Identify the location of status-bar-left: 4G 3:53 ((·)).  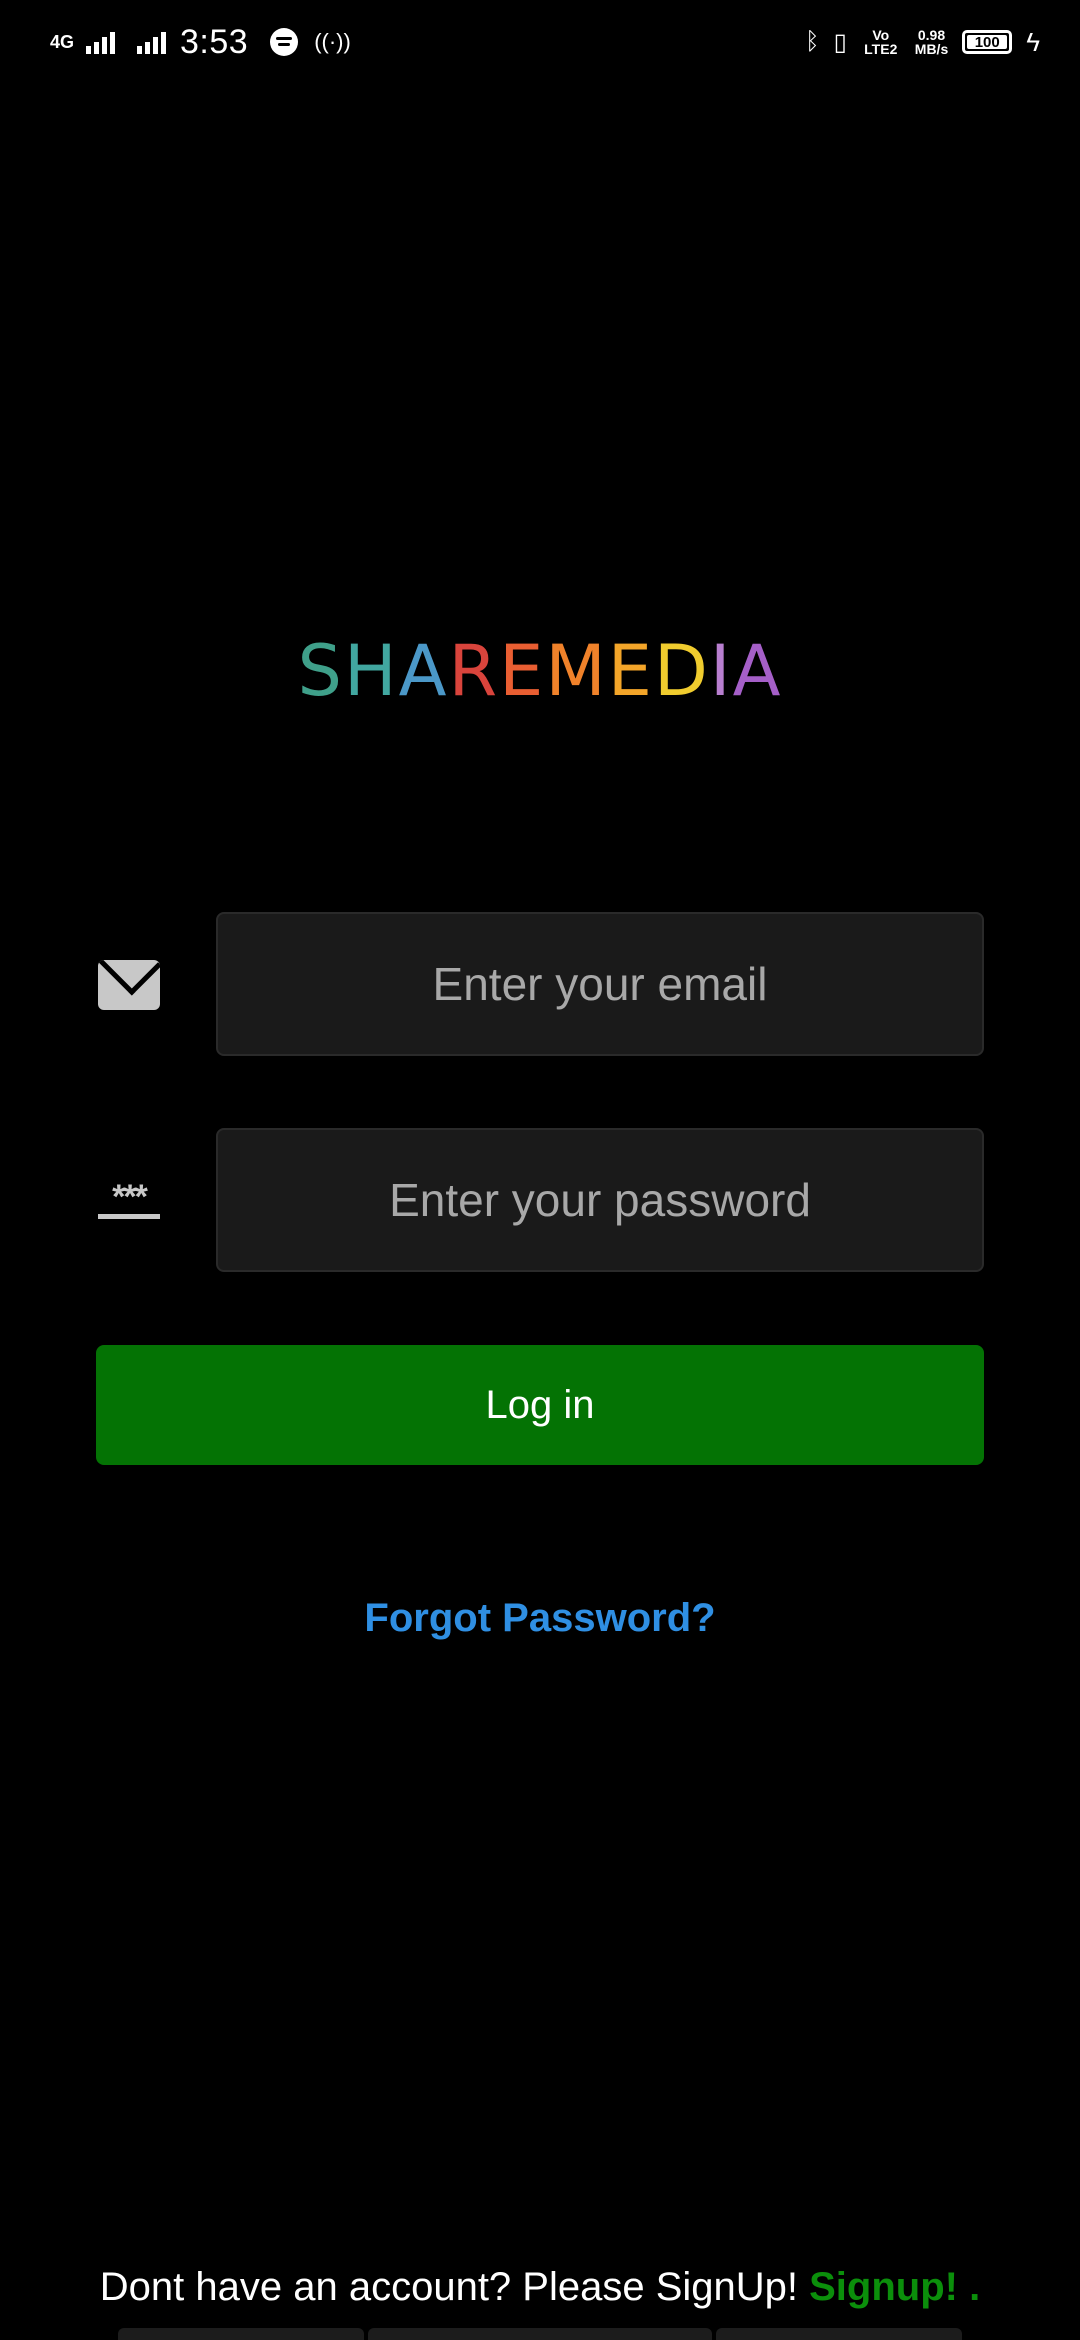
(200, 42).